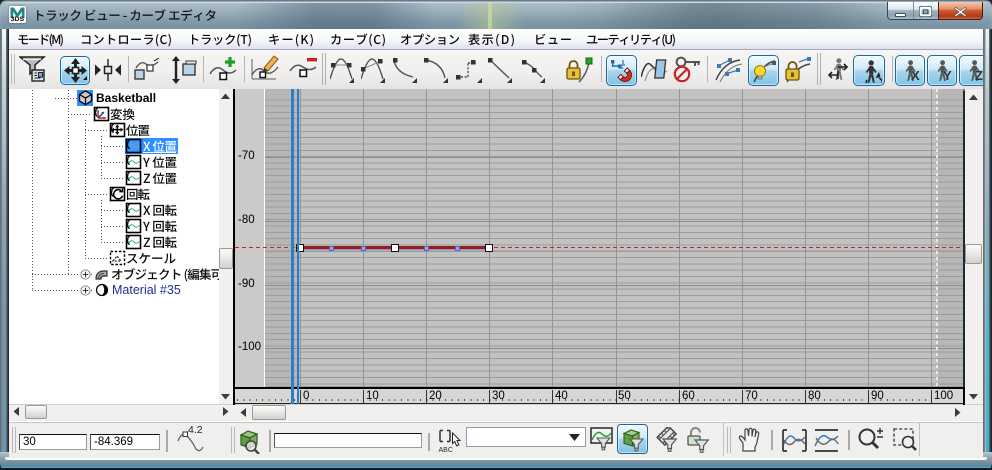 The image size is (992, 470). I want to click on svg-text: X, so click(915, 75).